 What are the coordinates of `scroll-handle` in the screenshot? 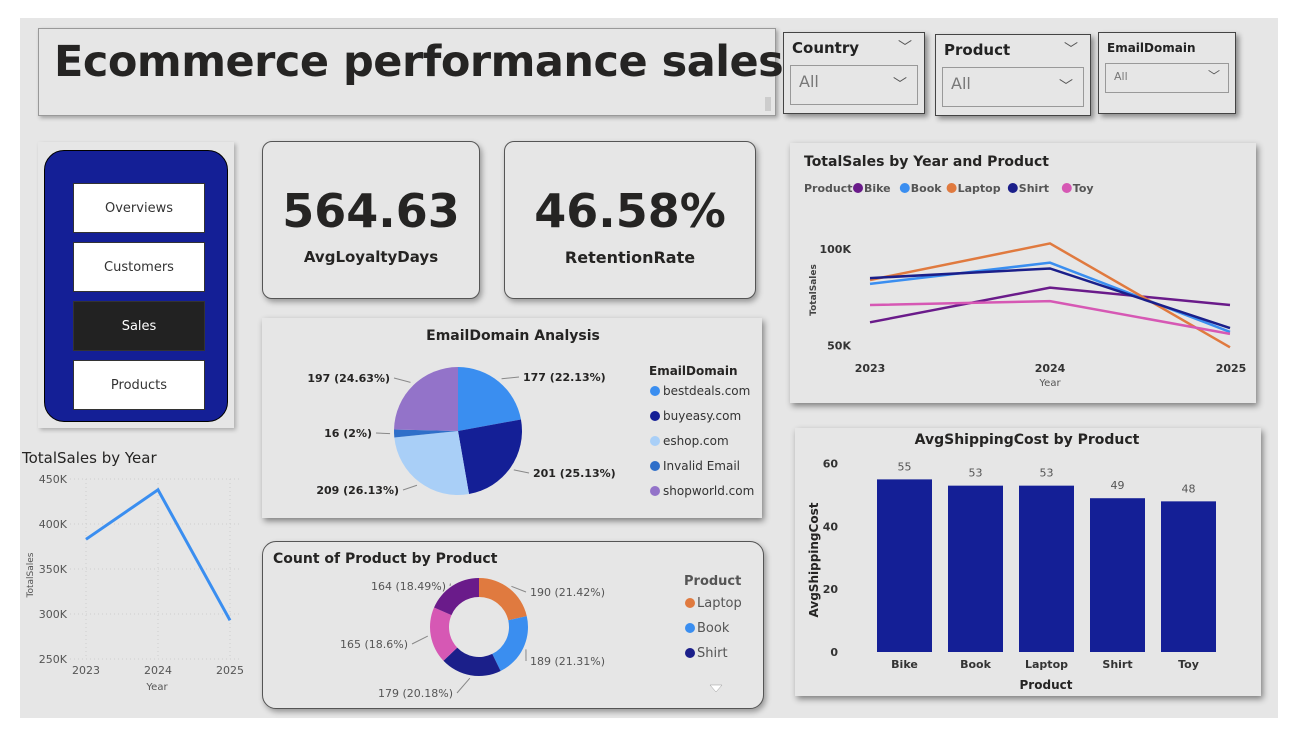 It's located at (768, 104).